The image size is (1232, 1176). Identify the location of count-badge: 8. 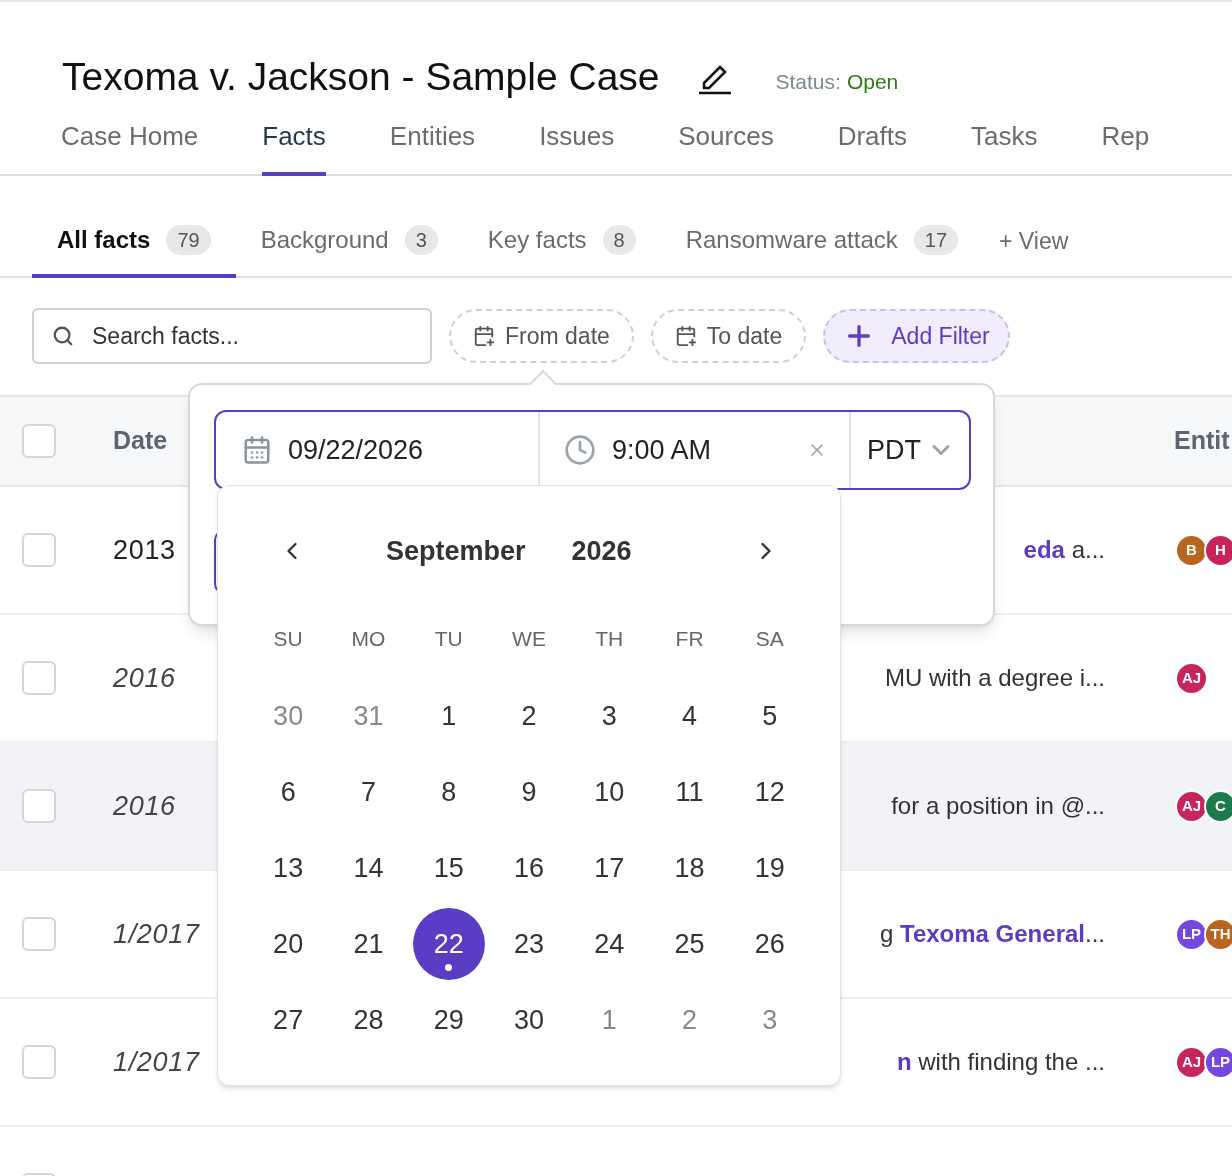
(619, 240).